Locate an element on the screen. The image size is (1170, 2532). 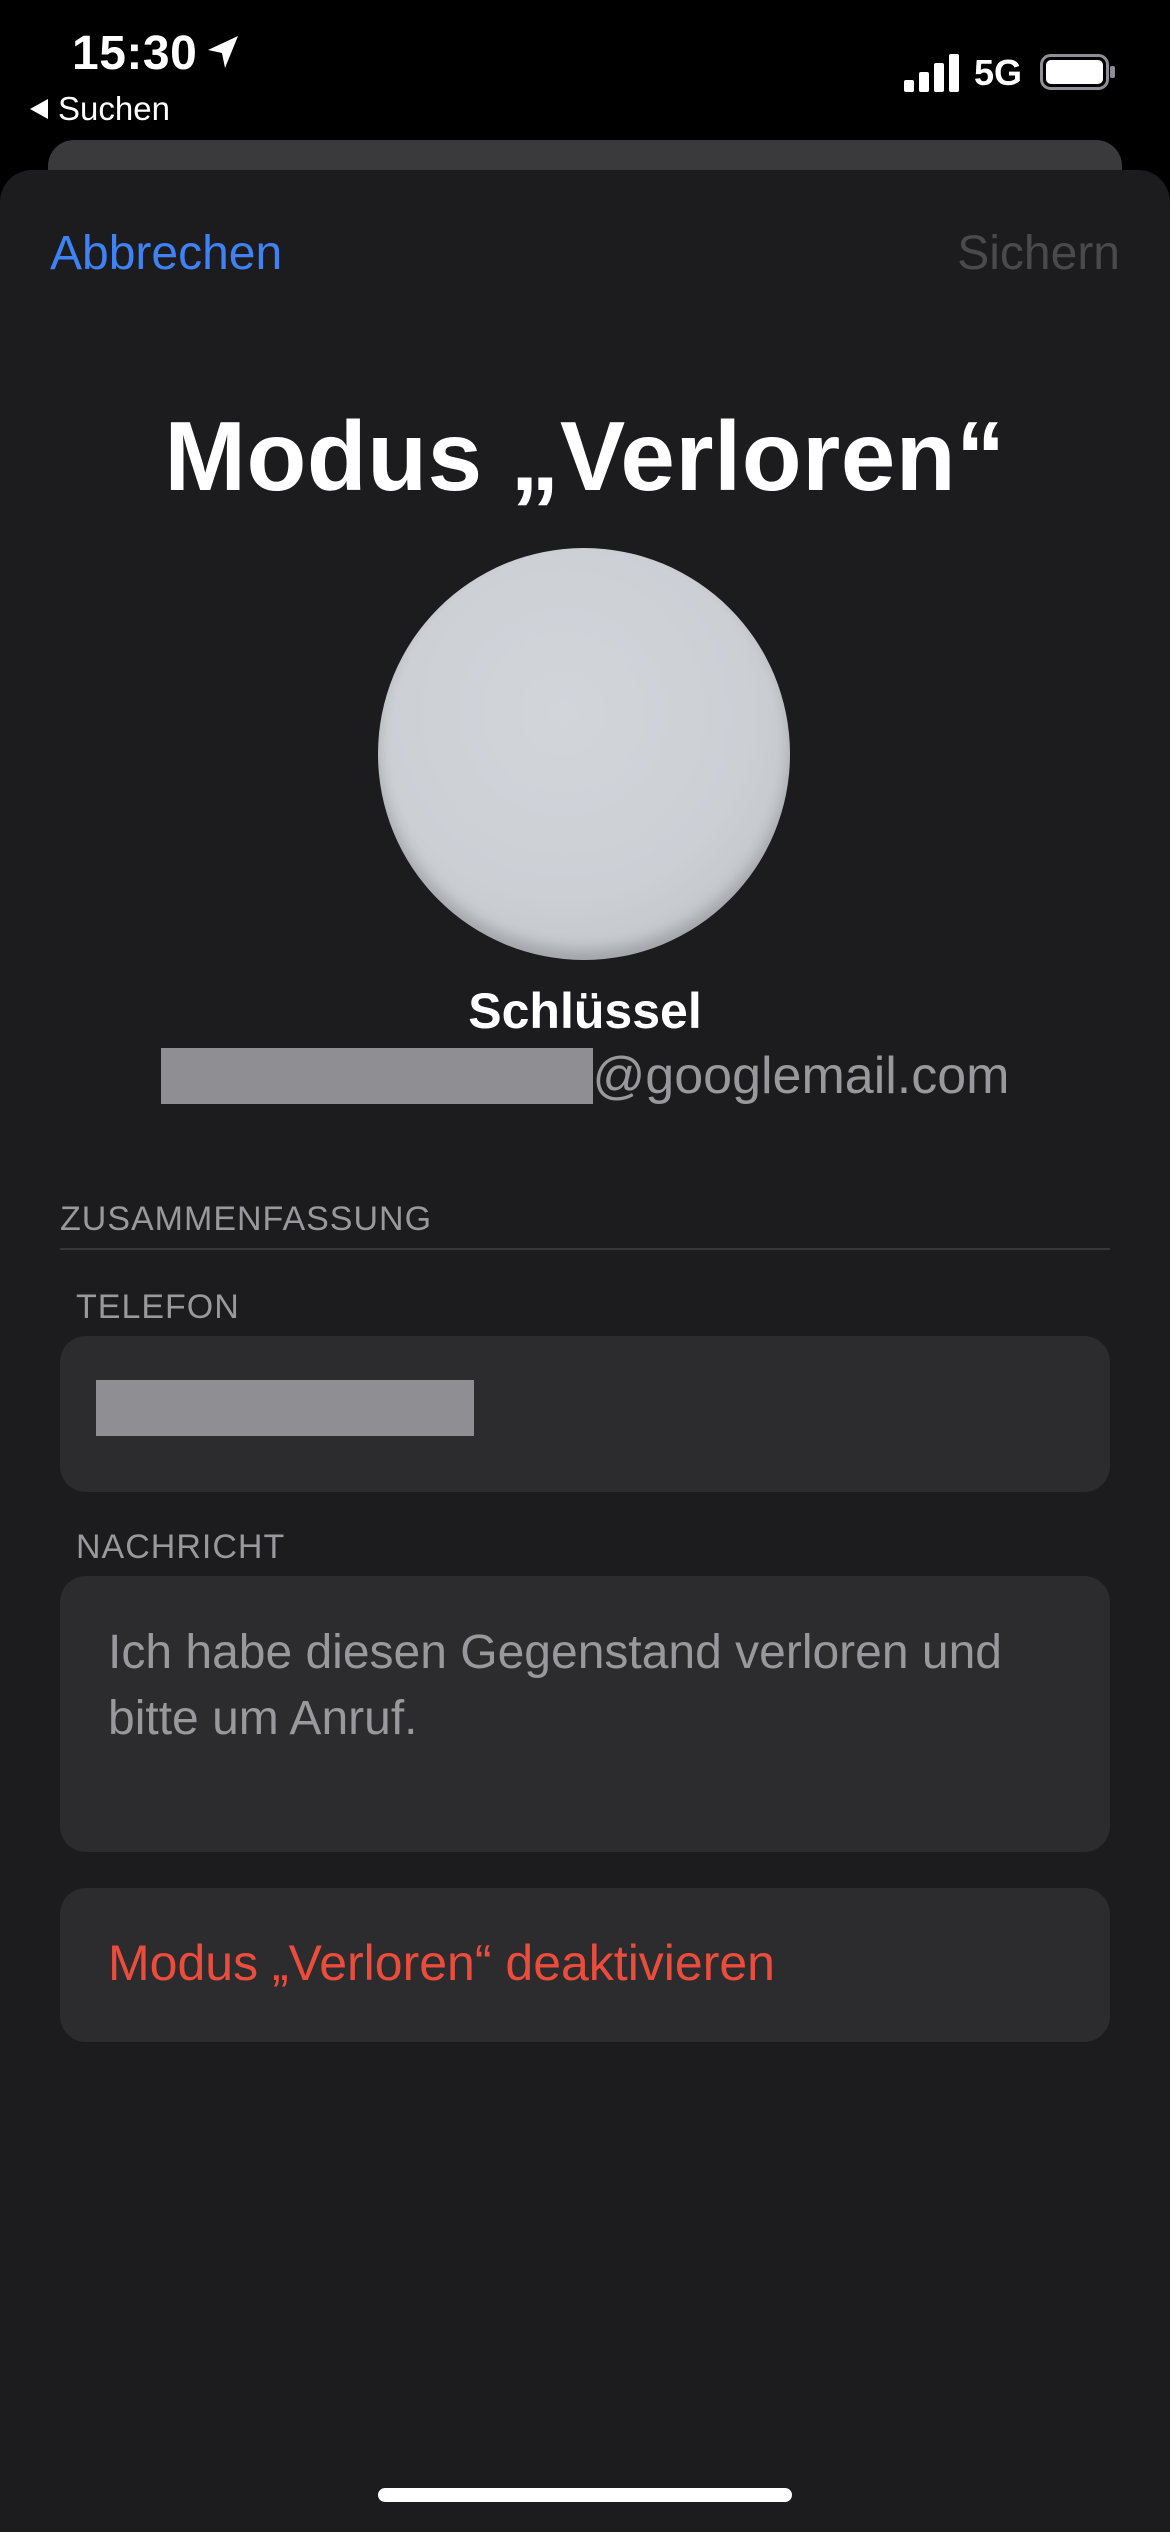
status-time: 15:30 is located at coordinates (135, 53).